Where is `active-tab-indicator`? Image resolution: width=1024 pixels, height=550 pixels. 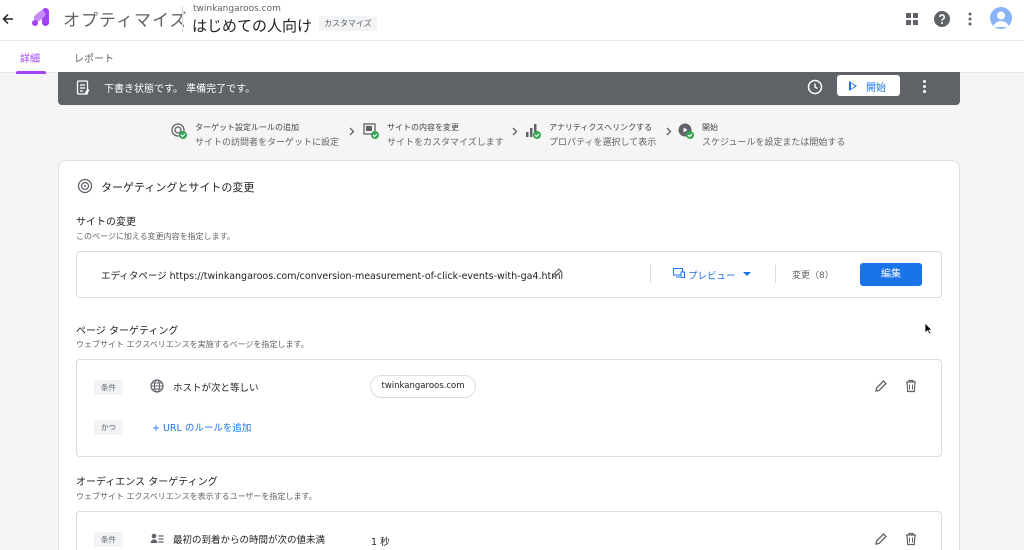
active-tab-indicator is located at coordinates (31, 72).